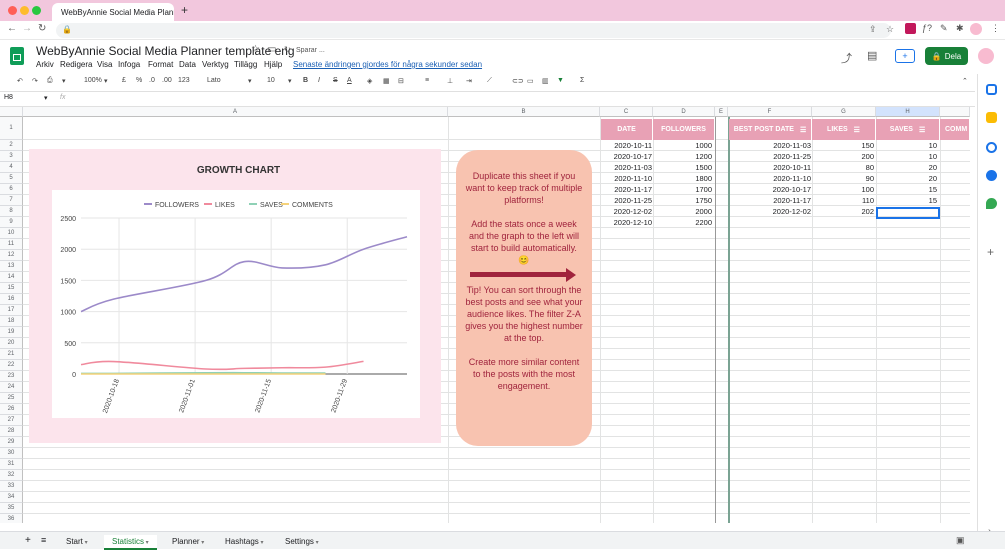  Describe the element at coordinates (628, 200) in the screenshot. I see `date-cell: 2020-11-25` at that location.